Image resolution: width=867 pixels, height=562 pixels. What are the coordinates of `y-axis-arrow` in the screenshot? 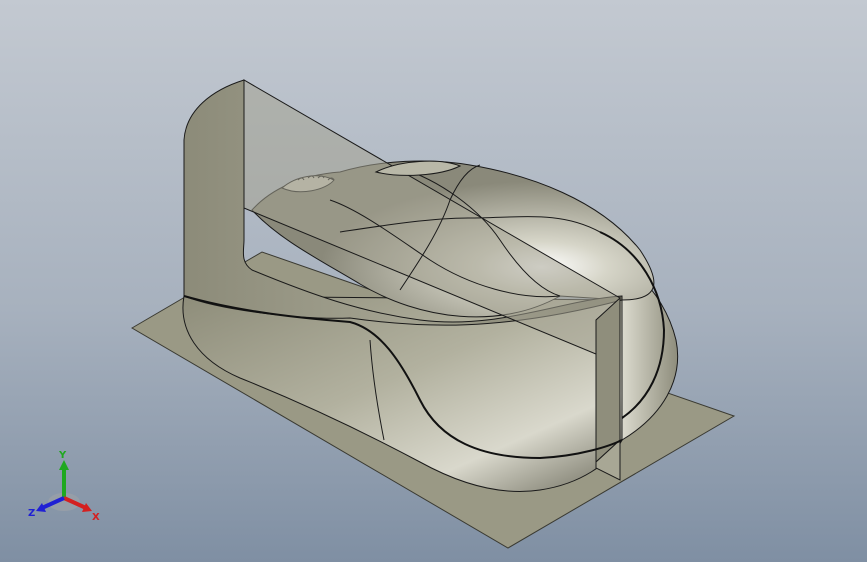 It's located at (64, 465).